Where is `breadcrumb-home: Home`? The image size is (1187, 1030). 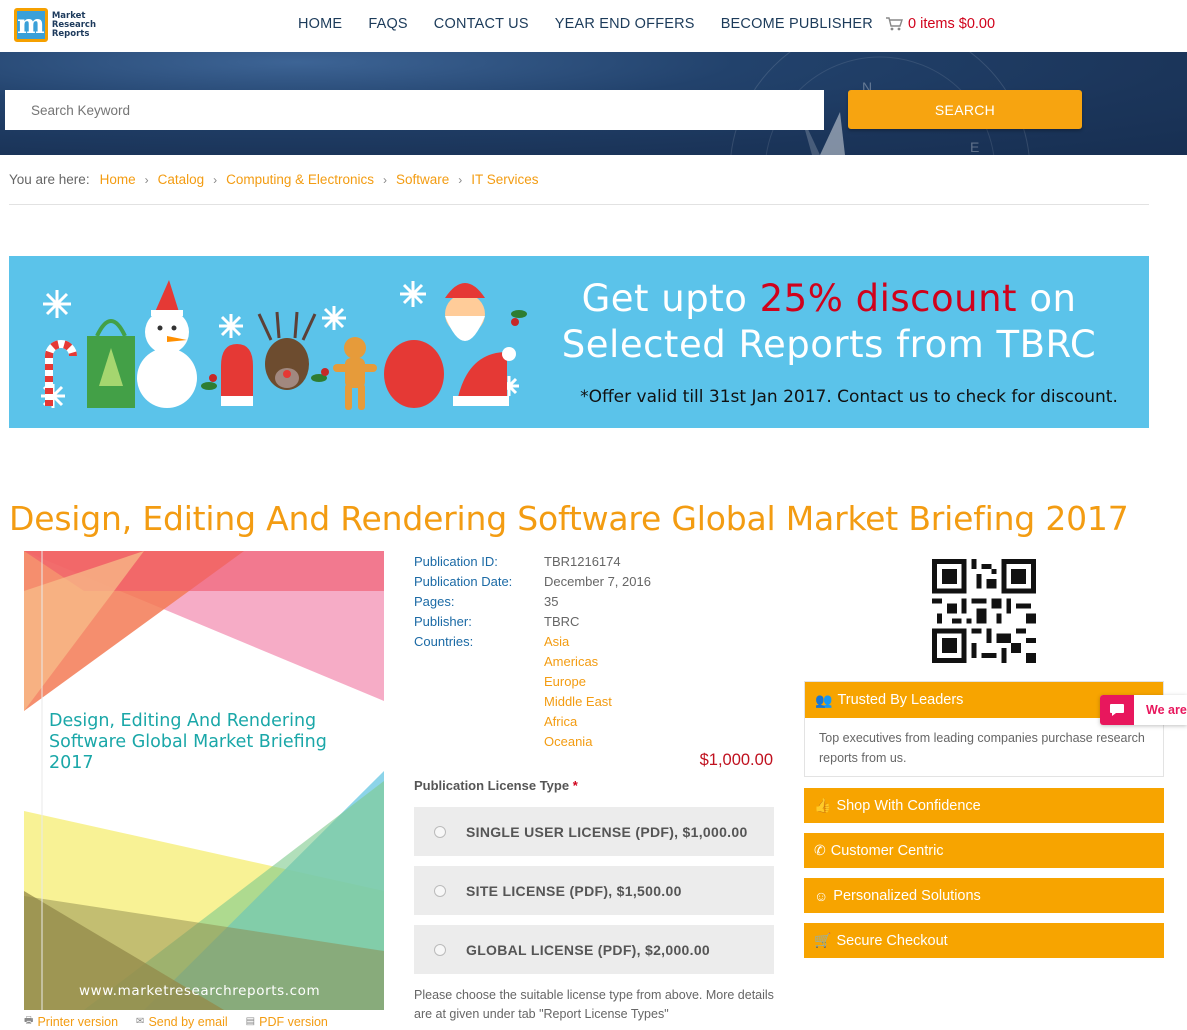 breadcrumb-home: Home is located at coordinates (118, 179).